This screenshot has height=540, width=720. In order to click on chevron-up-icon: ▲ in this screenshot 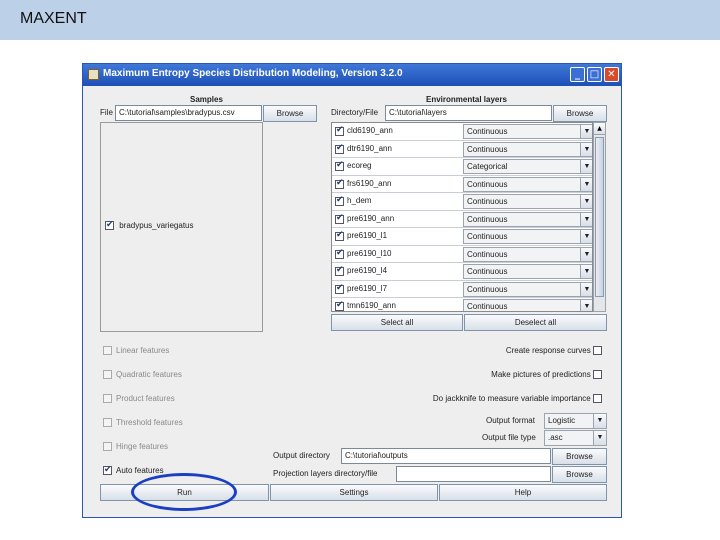, I will do `click(599, 129)`.